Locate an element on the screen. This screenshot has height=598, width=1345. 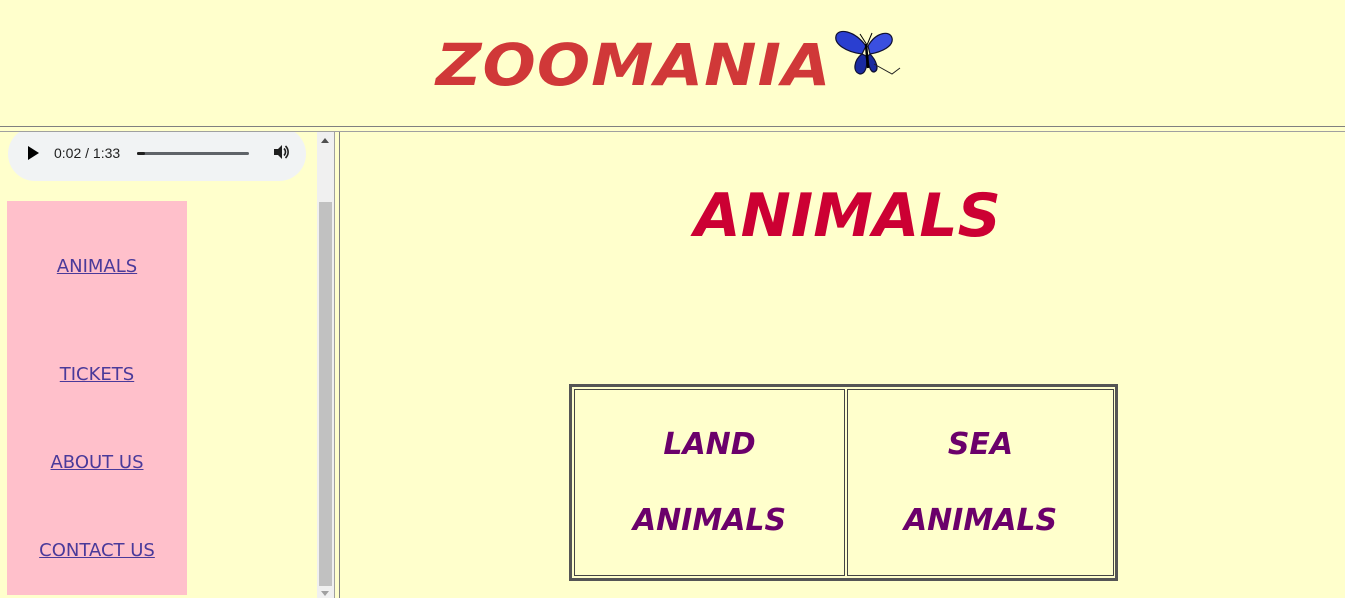
play-icon is located at coordinates (33, 153).